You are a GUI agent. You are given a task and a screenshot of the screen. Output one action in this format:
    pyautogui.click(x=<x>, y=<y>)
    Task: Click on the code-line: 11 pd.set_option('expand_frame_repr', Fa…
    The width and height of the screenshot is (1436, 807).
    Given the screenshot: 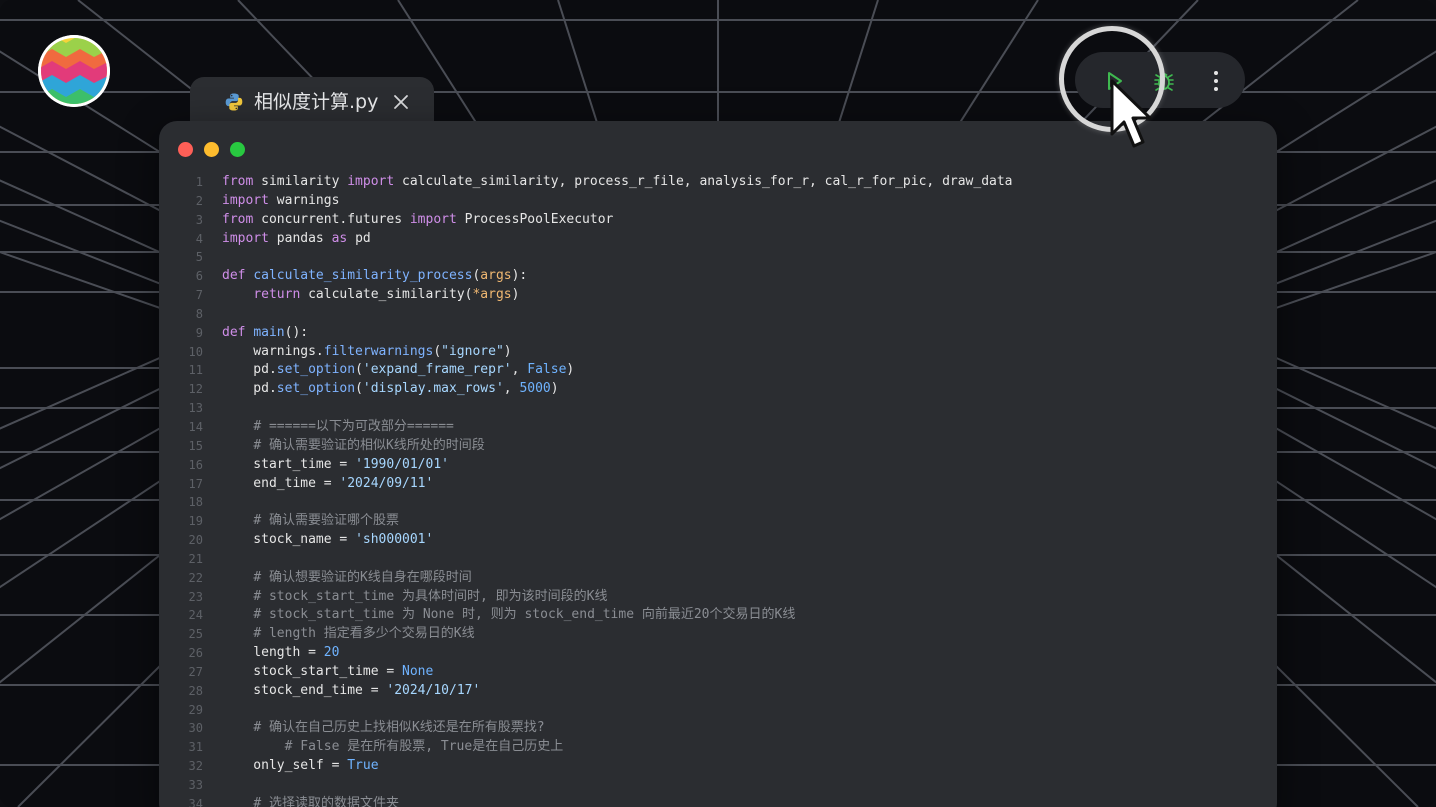 What is the action you would take?
    pyautogui.click(x=718, y=370)
    